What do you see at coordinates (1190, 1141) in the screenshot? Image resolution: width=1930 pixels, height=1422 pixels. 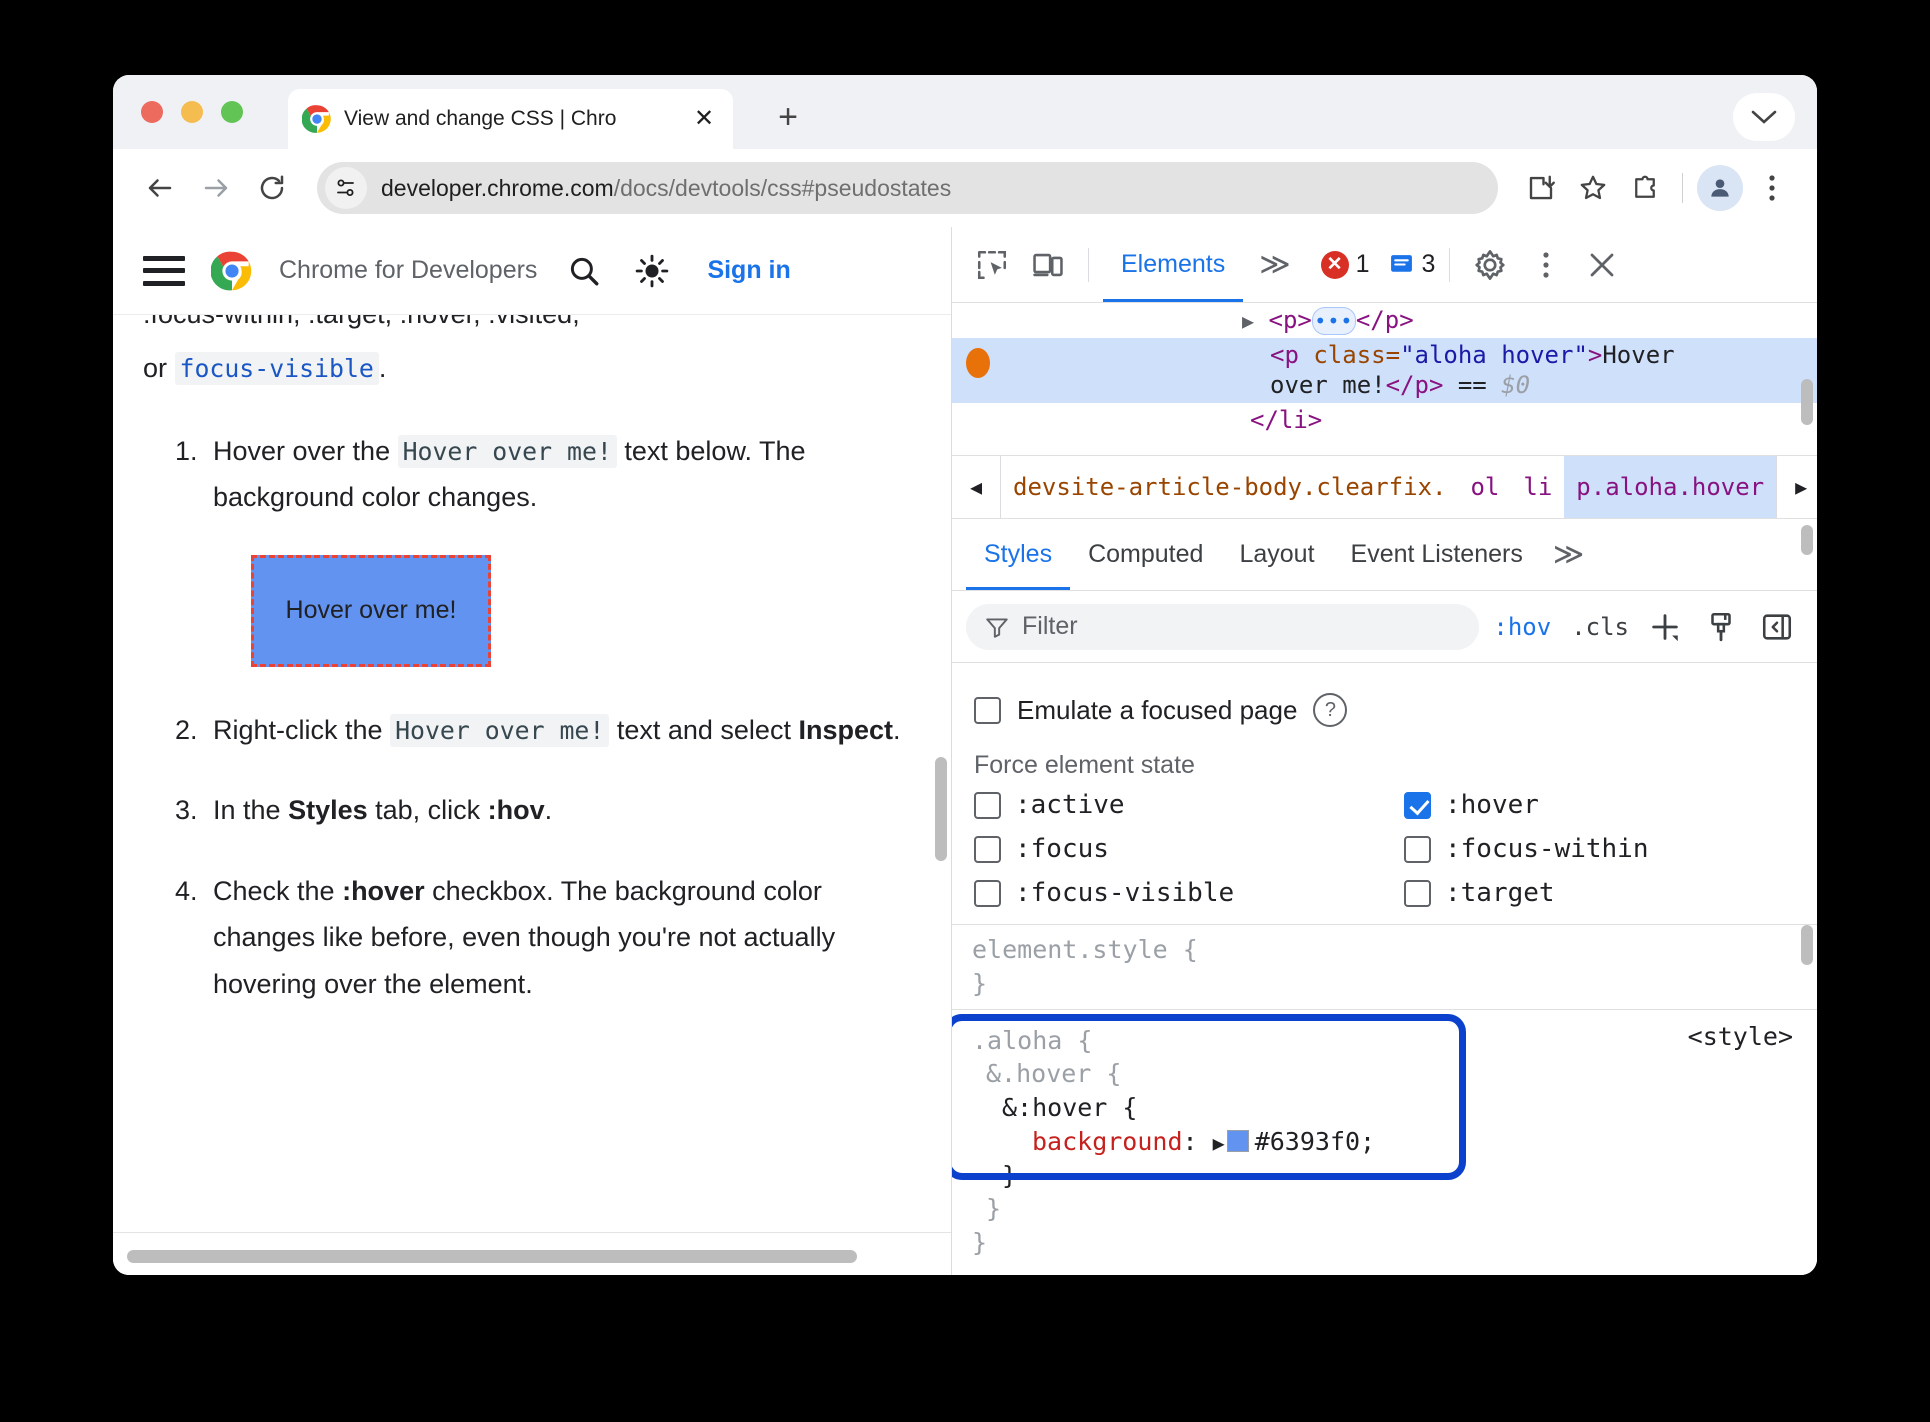 I see `property-colon: :` at bounding box center [1190, 1141].